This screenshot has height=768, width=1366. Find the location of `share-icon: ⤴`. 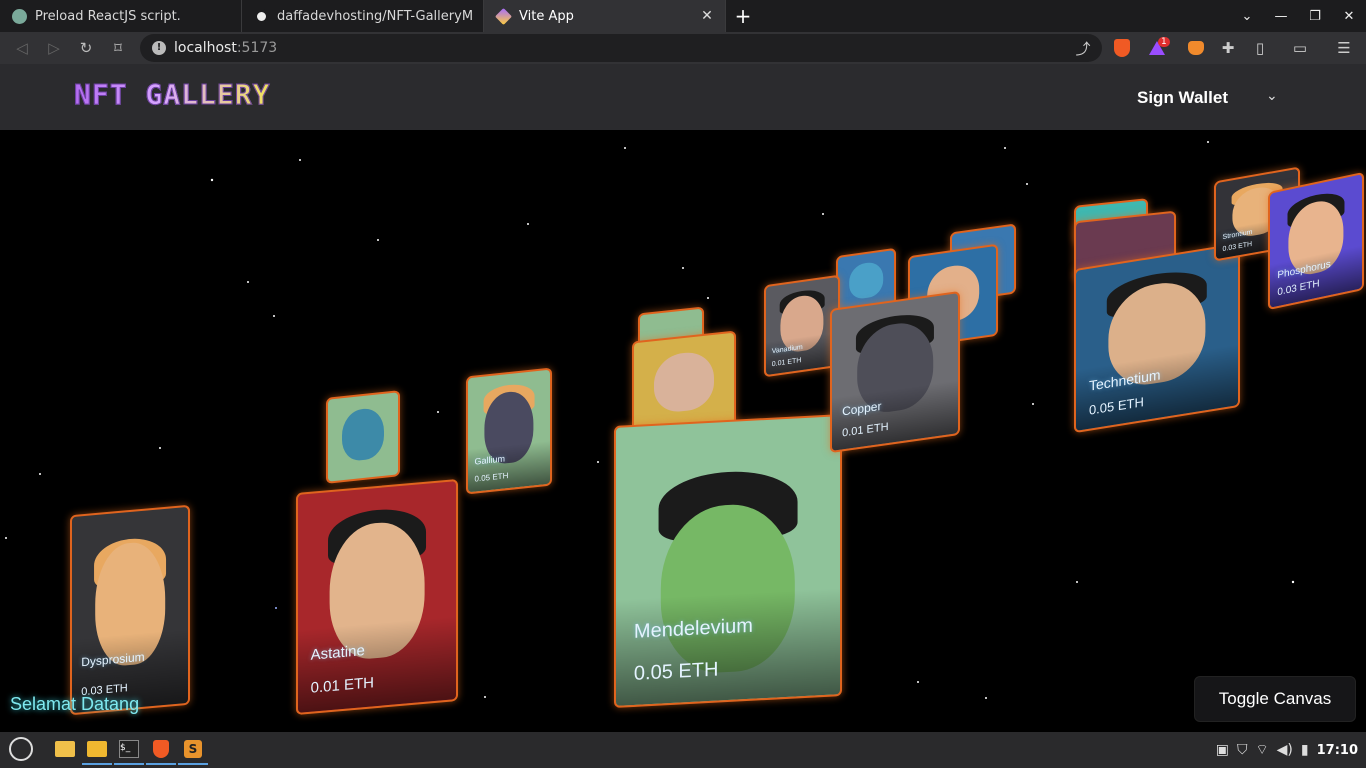

share-icon: ⤴ is located at coordinates (1083, 48).